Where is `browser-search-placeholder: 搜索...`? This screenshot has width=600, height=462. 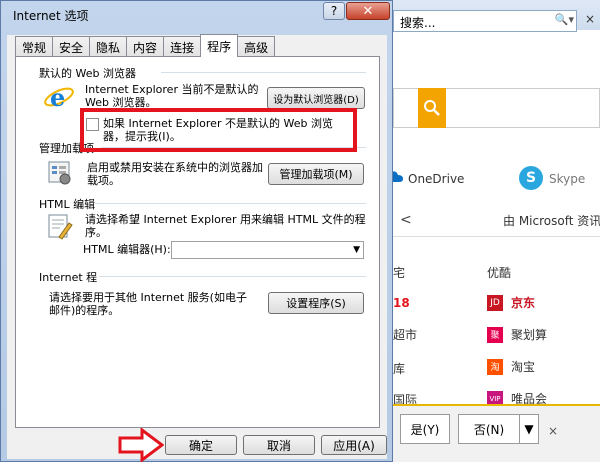 browser-search-placeholder: 搜索... is located at coordinates (418, 23).